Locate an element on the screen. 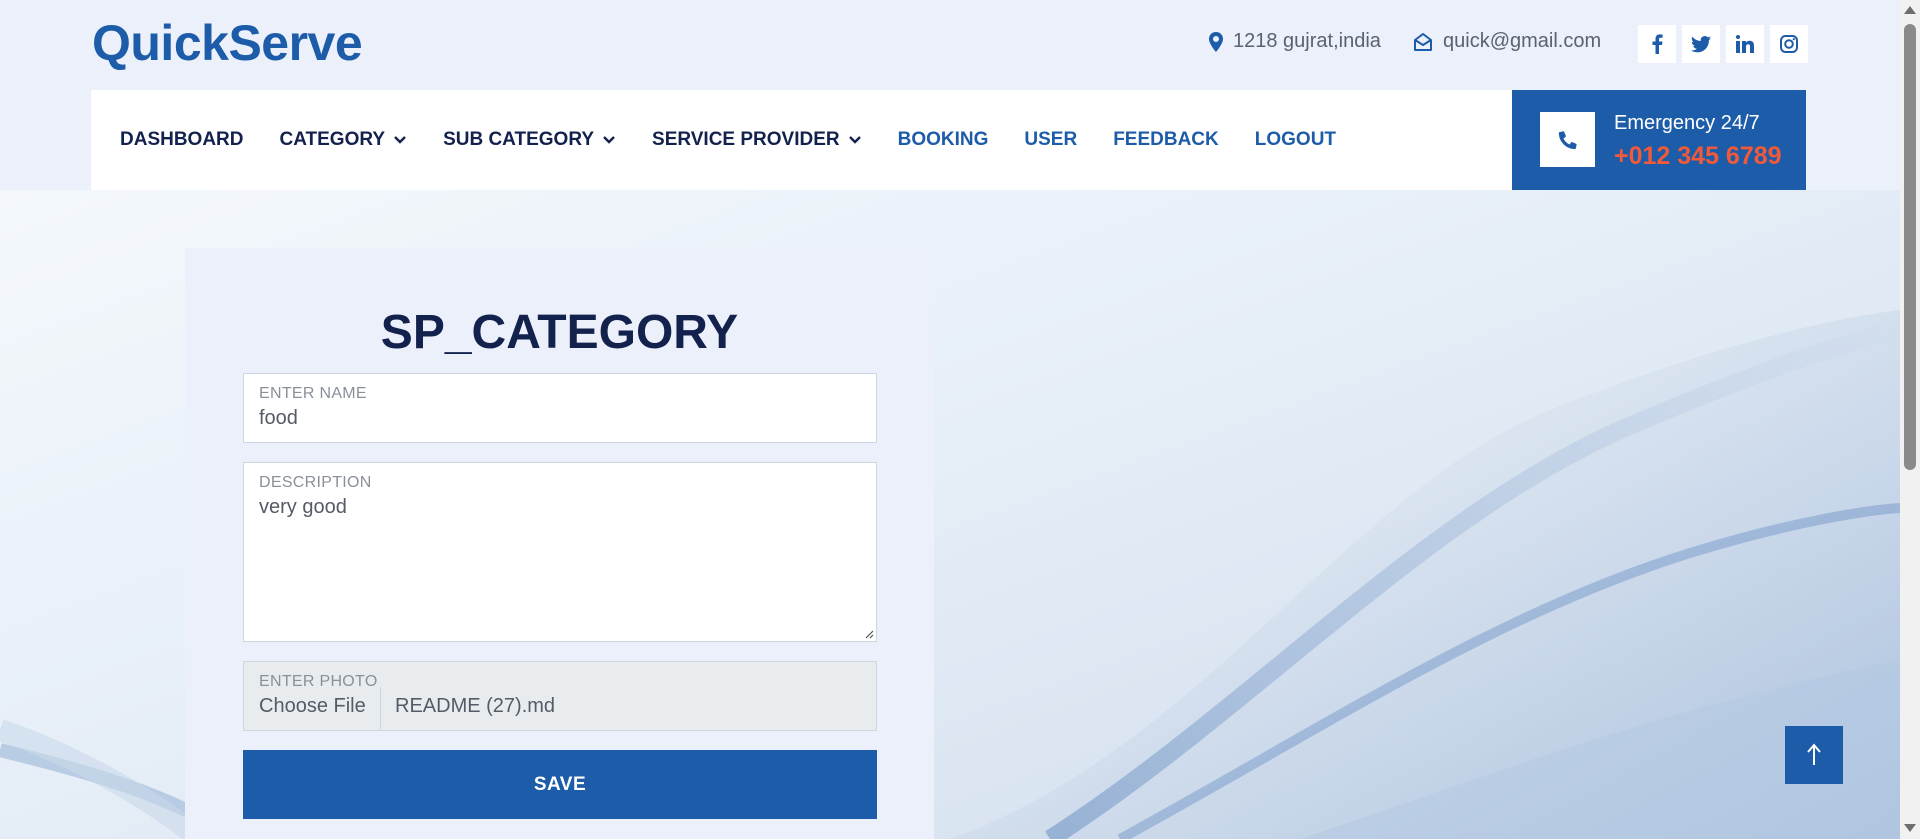  contact-address: 1218 gujrat,india is located at coordinates (1295, 41).